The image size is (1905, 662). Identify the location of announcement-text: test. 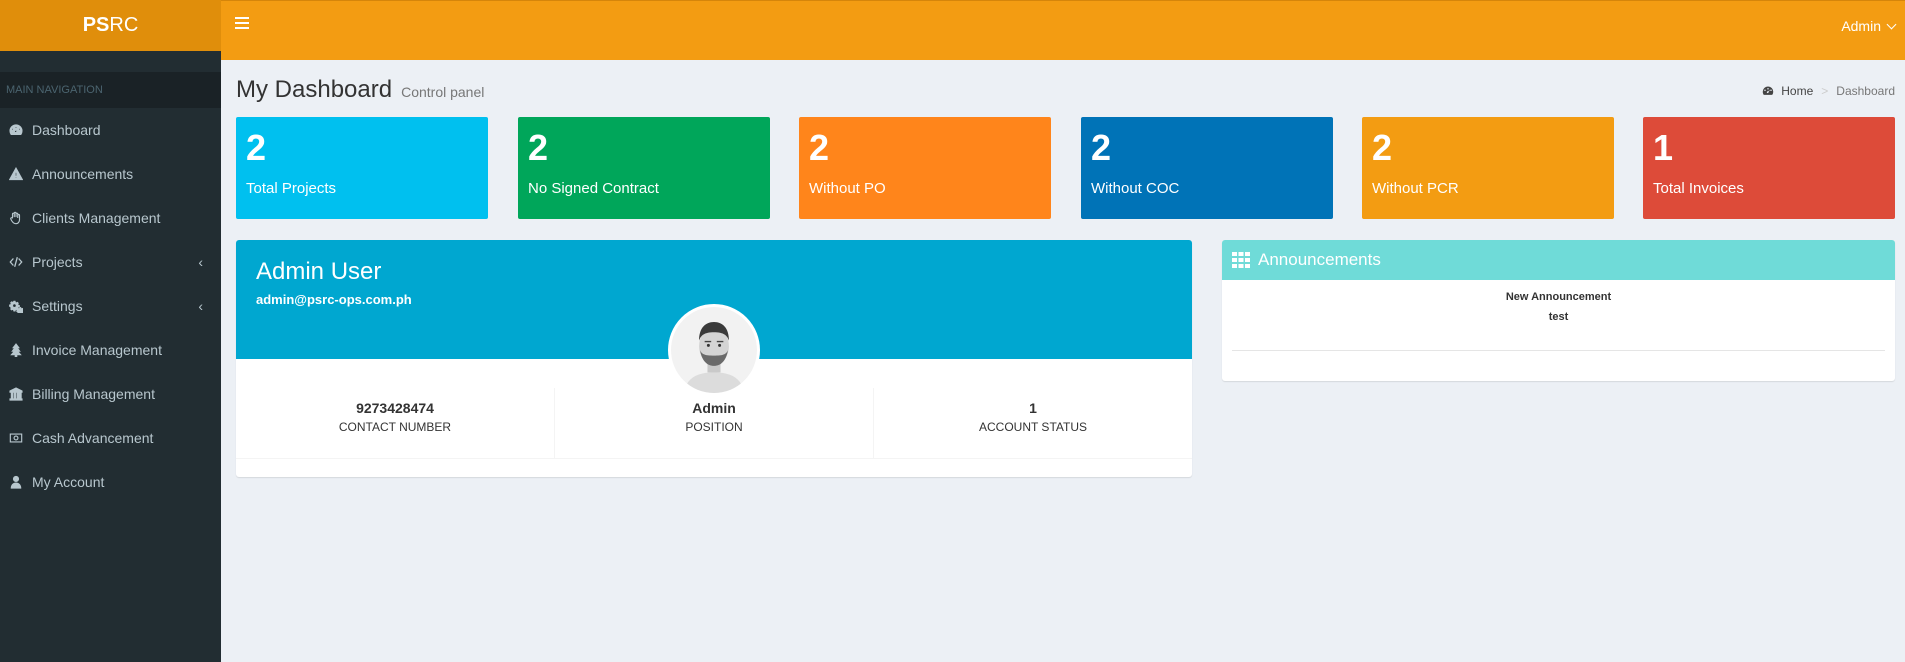
(1558, 317).